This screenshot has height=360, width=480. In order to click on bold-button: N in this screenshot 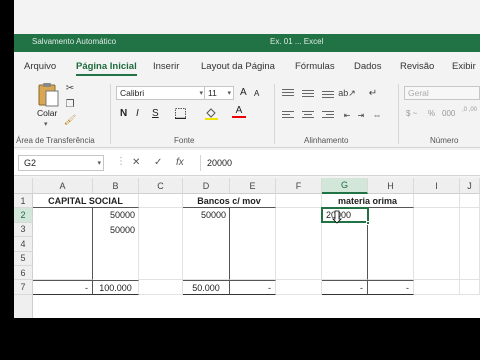, I will do `click(123, 113)`.